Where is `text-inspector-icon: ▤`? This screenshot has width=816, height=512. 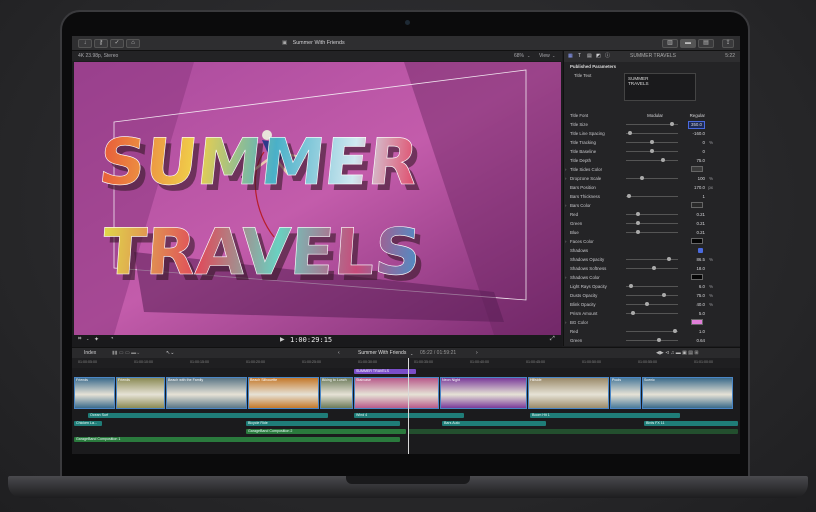 text-inspector-icon: ▤ is located at coordinates (589, 56).